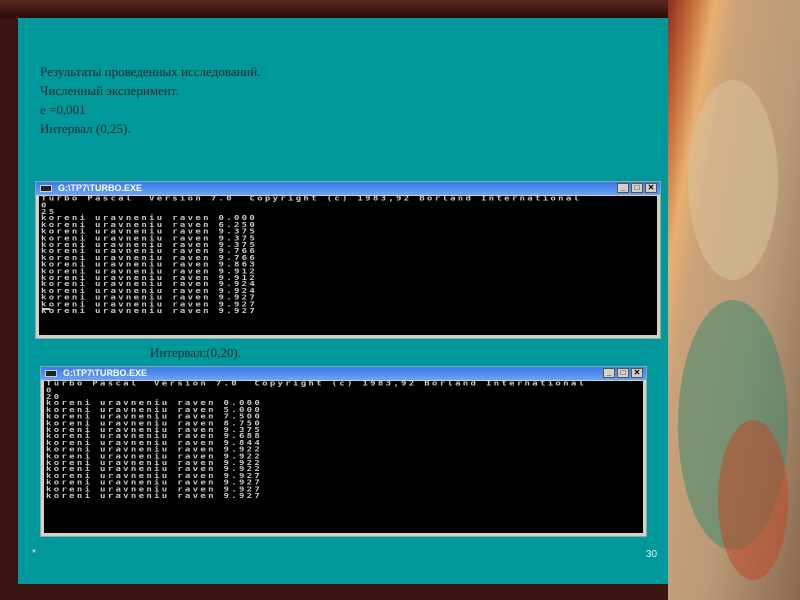 The height and width of the screenshot is (600, 800). I want to click on footer-mark: *, so click(34, 553).